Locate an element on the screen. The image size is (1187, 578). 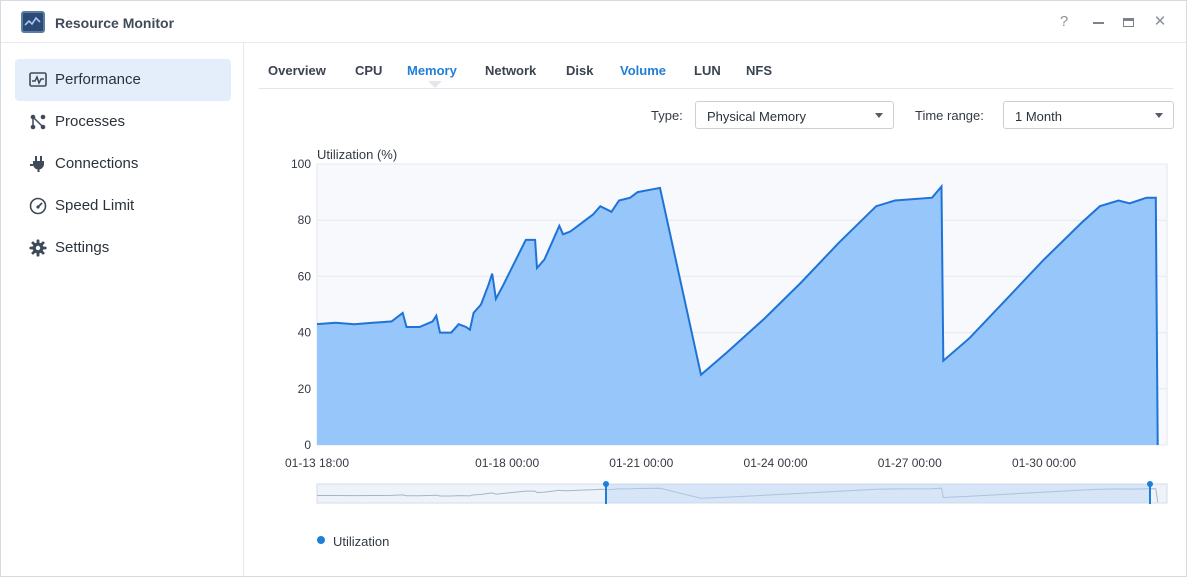
y-tick-label: 20 is located at coordinates (305, 389).